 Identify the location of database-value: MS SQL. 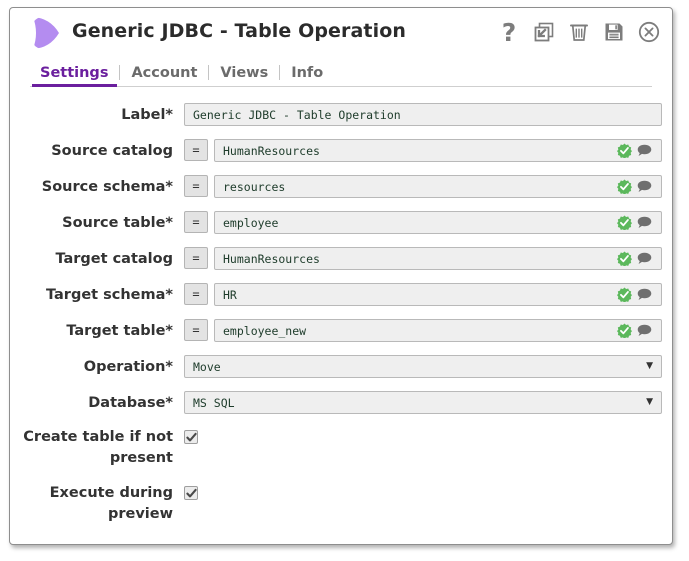
(214, 402).